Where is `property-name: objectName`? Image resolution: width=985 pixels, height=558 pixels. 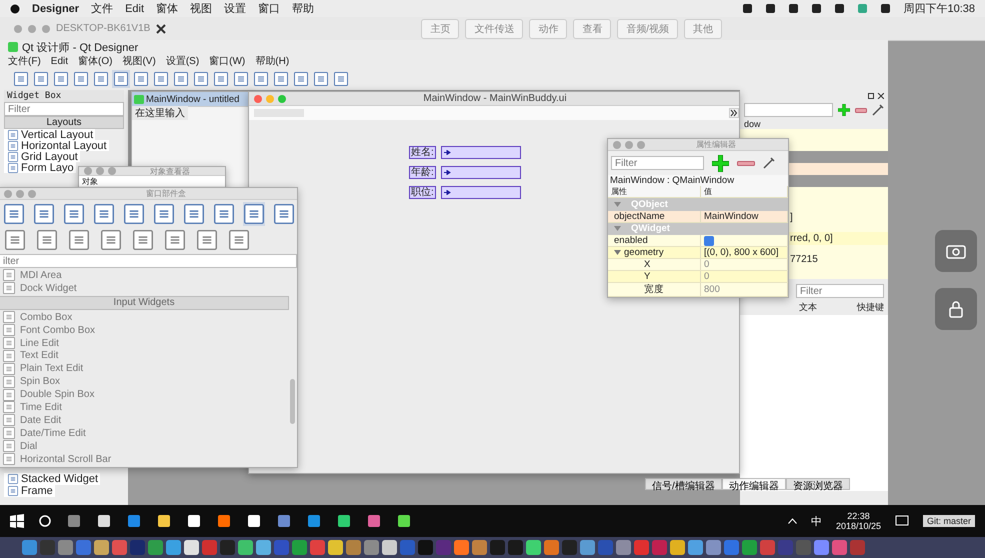 property-name: objectName is located at coordinates (639, 216).